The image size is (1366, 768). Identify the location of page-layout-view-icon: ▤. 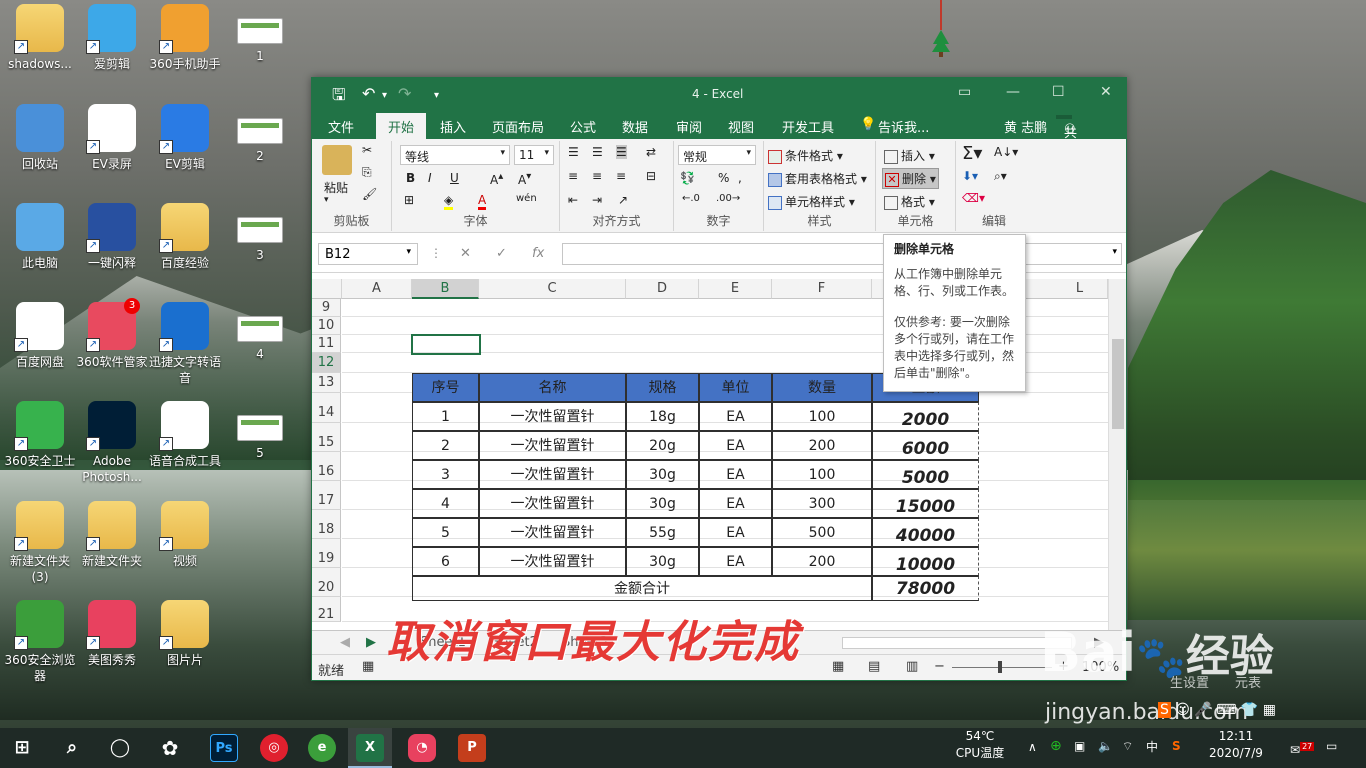
(874, 666).